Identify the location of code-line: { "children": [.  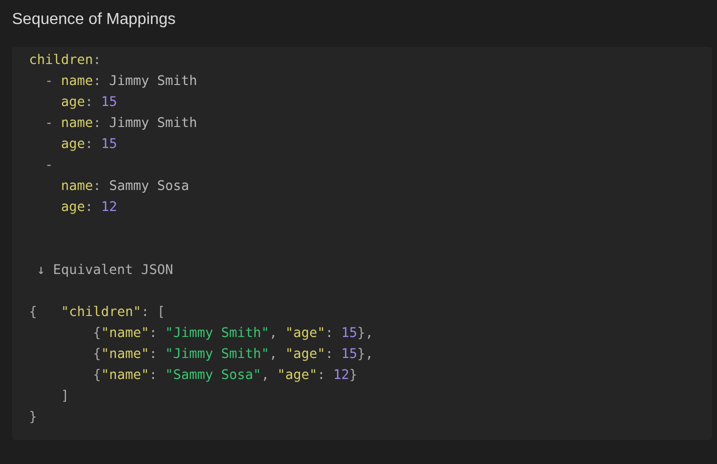
(97, 313).